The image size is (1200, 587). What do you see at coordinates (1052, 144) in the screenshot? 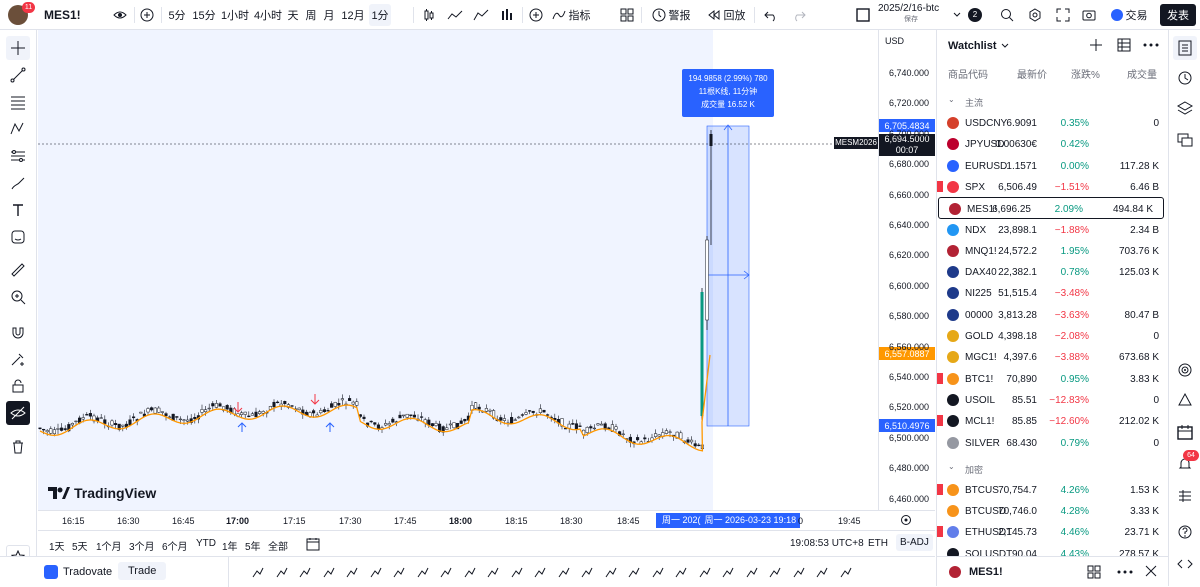
I see `watchlist-row: JPYUSD 0.00630€ 0.42%` at bounding box center [1052, 144].